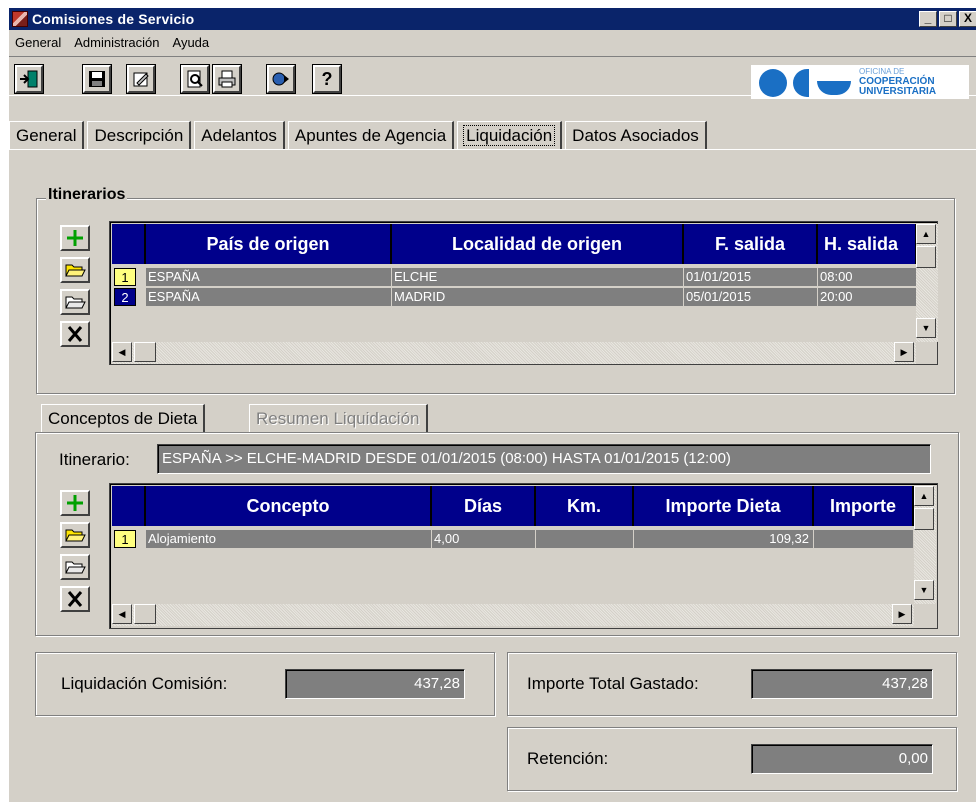 The height and width of the screenshot is (802, 976). Describe the element at coordinates (289, 539) in the screenshot. I see `cell-concepto: Alojamiento` at that location.